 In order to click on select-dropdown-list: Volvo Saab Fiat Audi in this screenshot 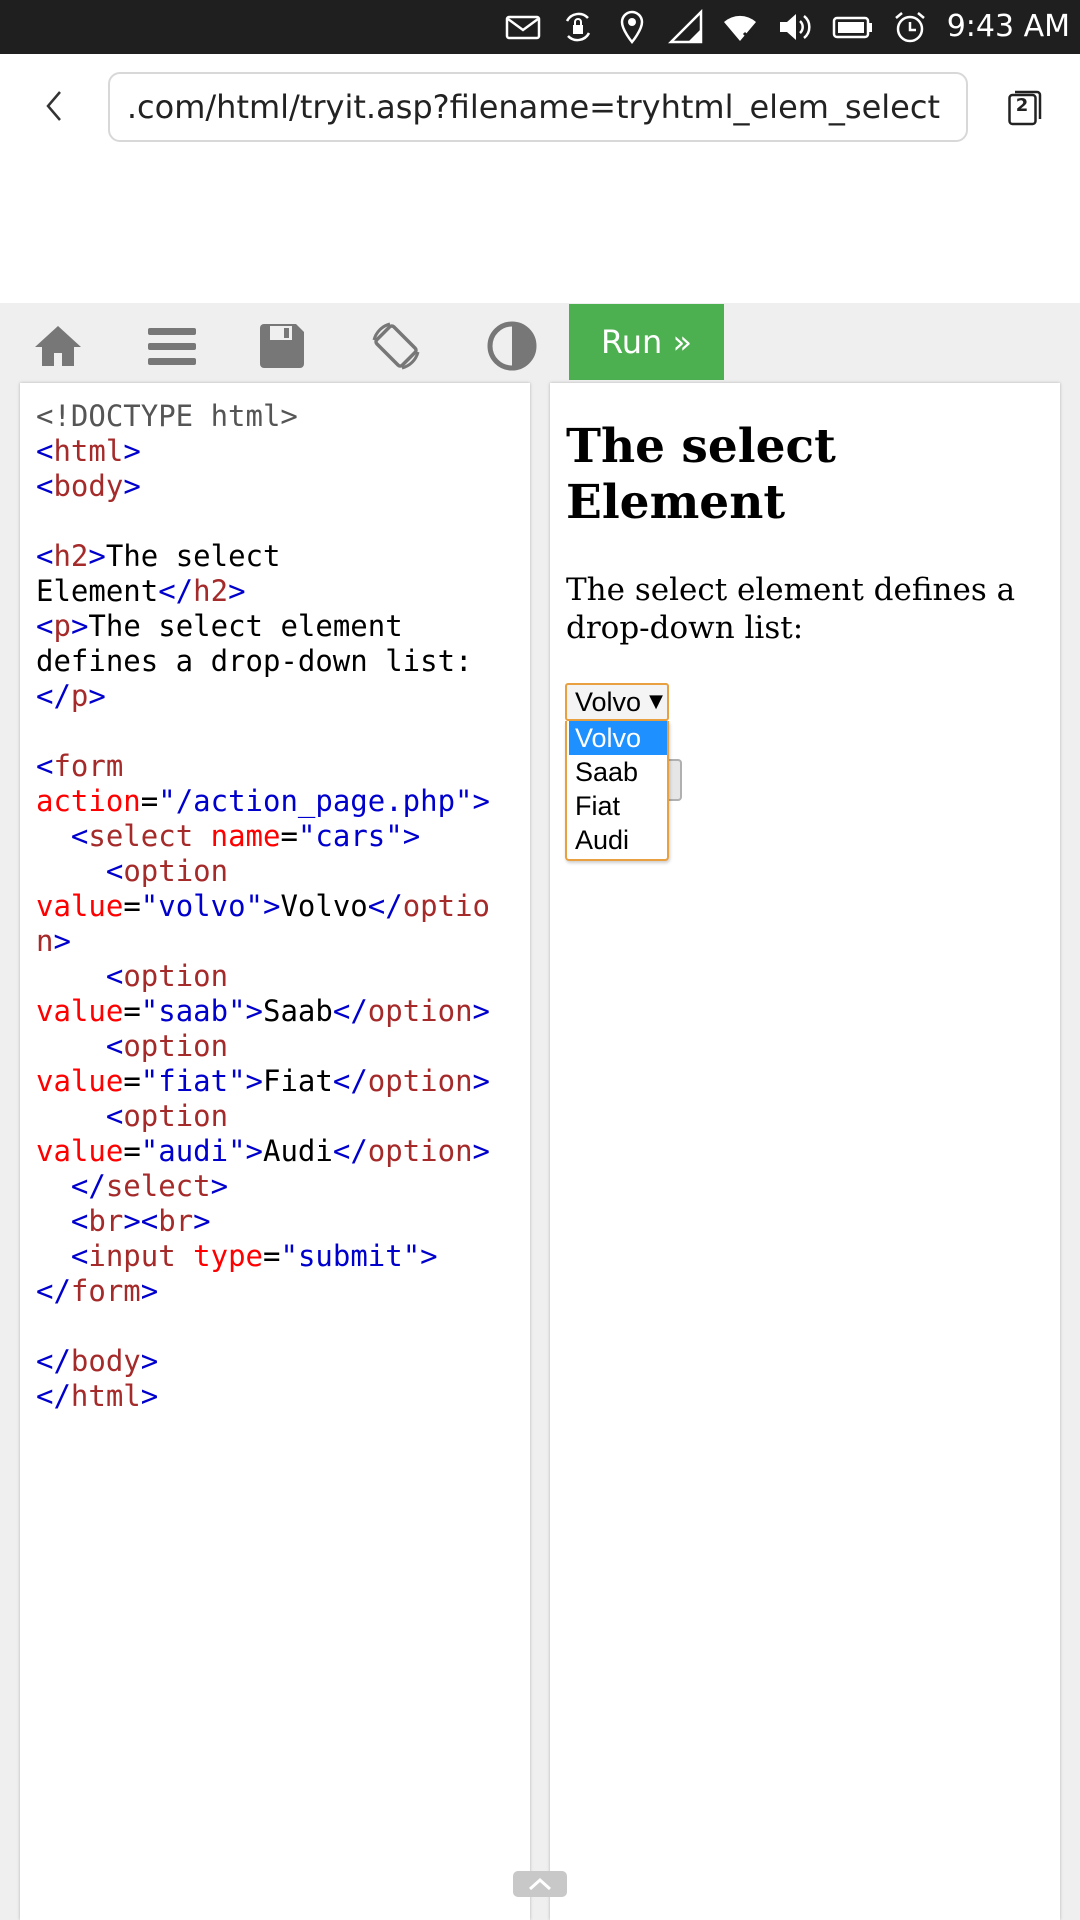, I will do `click(617, 791)`.